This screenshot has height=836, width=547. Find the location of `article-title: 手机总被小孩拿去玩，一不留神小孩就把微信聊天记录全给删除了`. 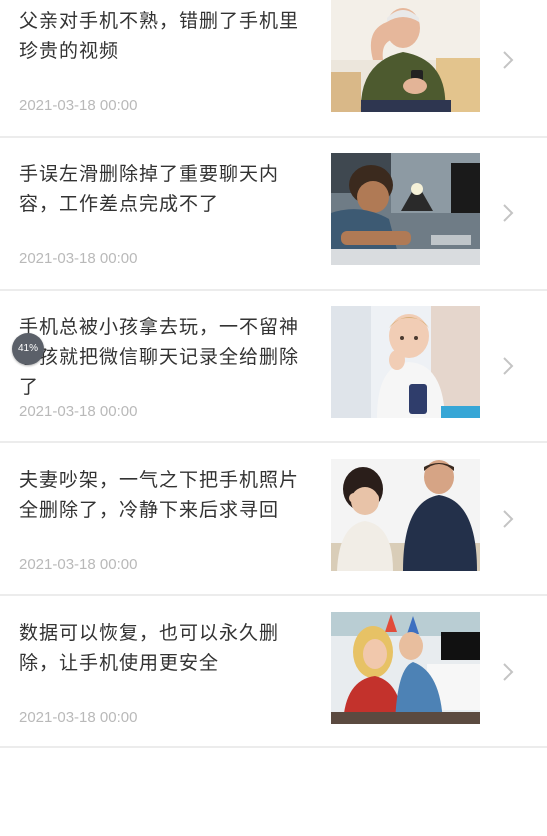

article-title: 手机总被小孩拿去玩，一不留神小孩就把微信聊天记录全给删除了 is located at coordinates (159, 357).